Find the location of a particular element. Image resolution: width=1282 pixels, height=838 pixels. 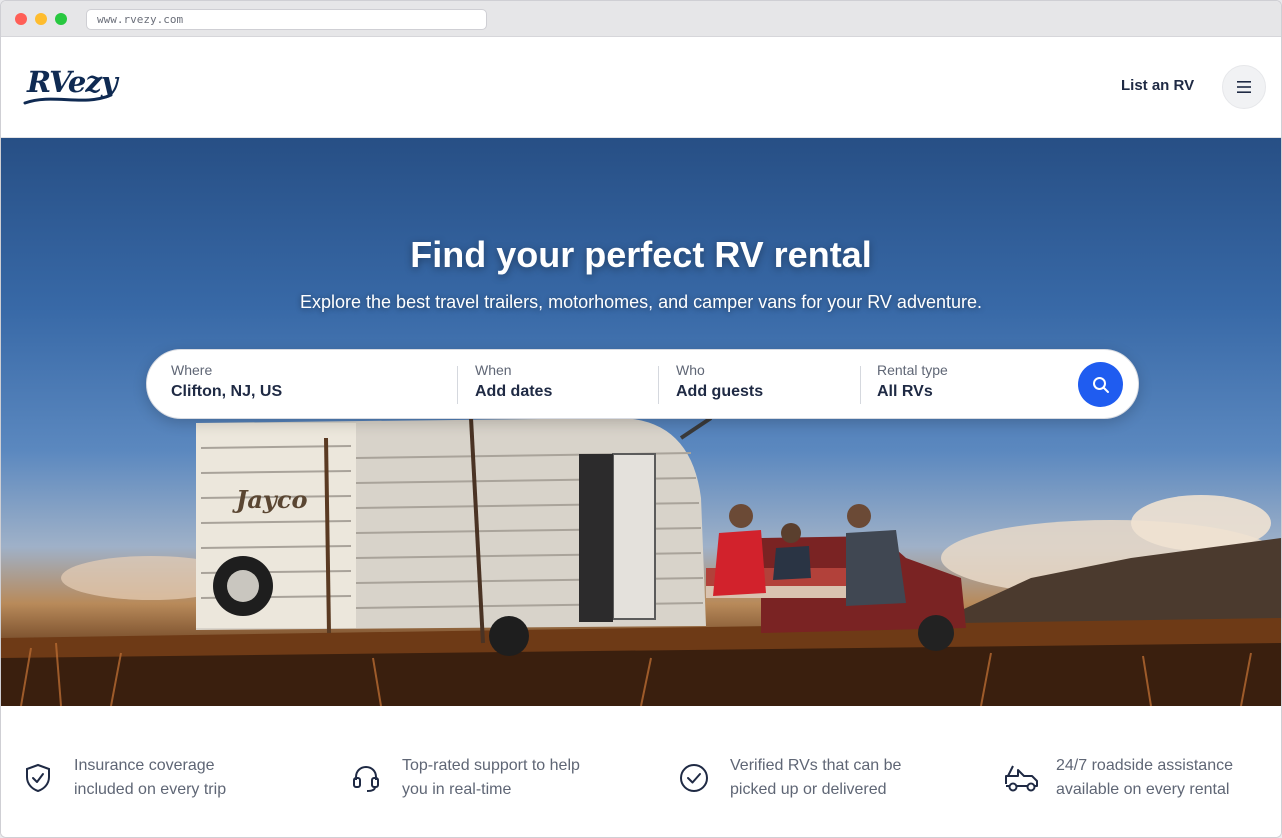

menu-button is located at coordinates (1244, 87).